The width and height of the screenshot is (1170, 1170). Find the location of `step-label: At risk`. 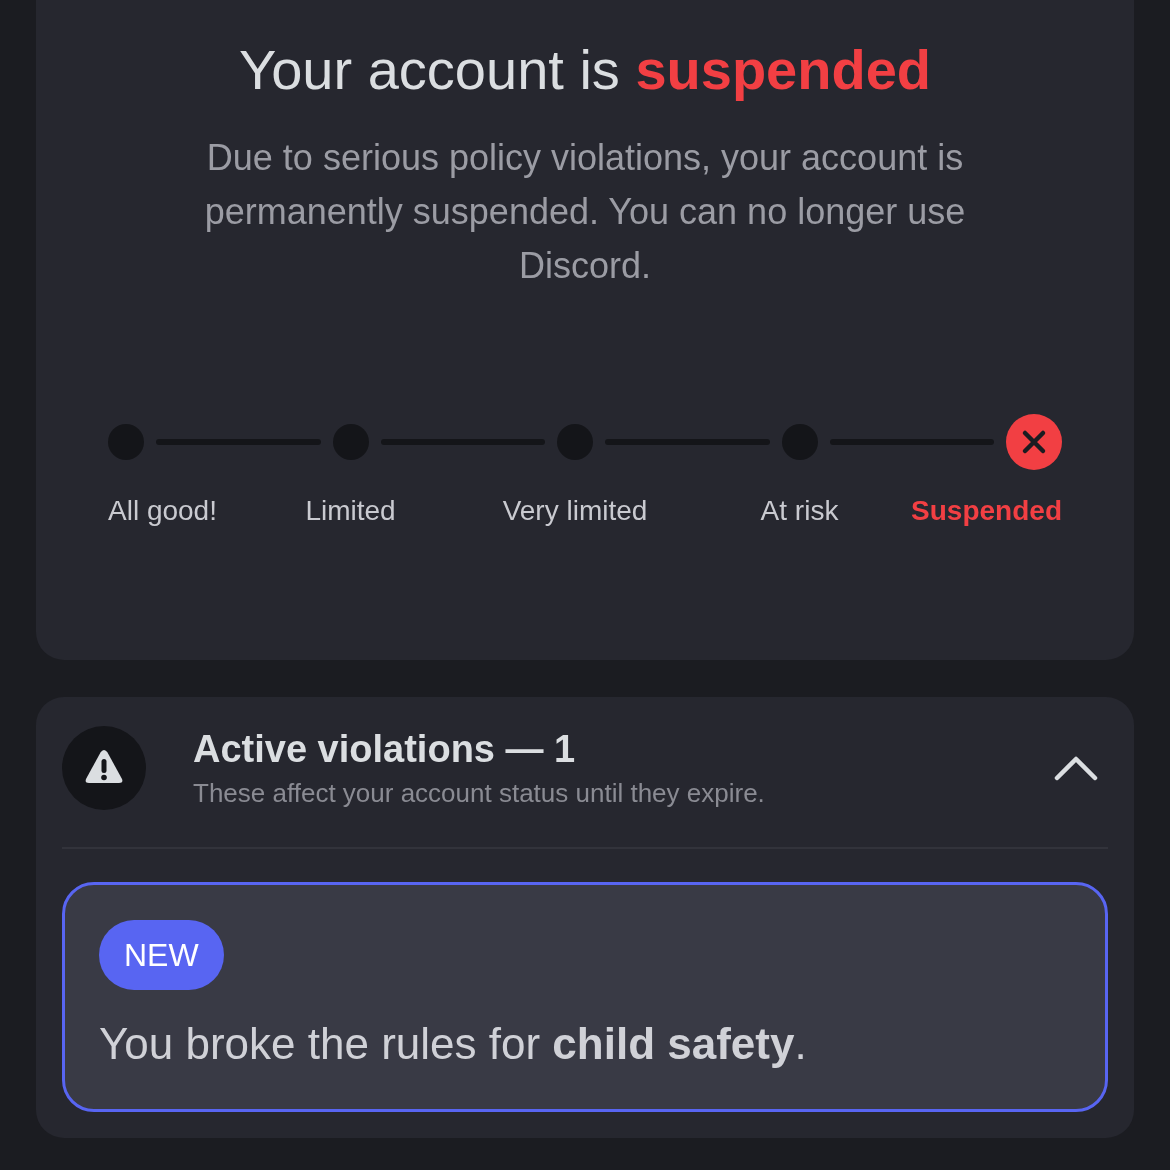

step-label: At risk is located at coordinates (799, 511).